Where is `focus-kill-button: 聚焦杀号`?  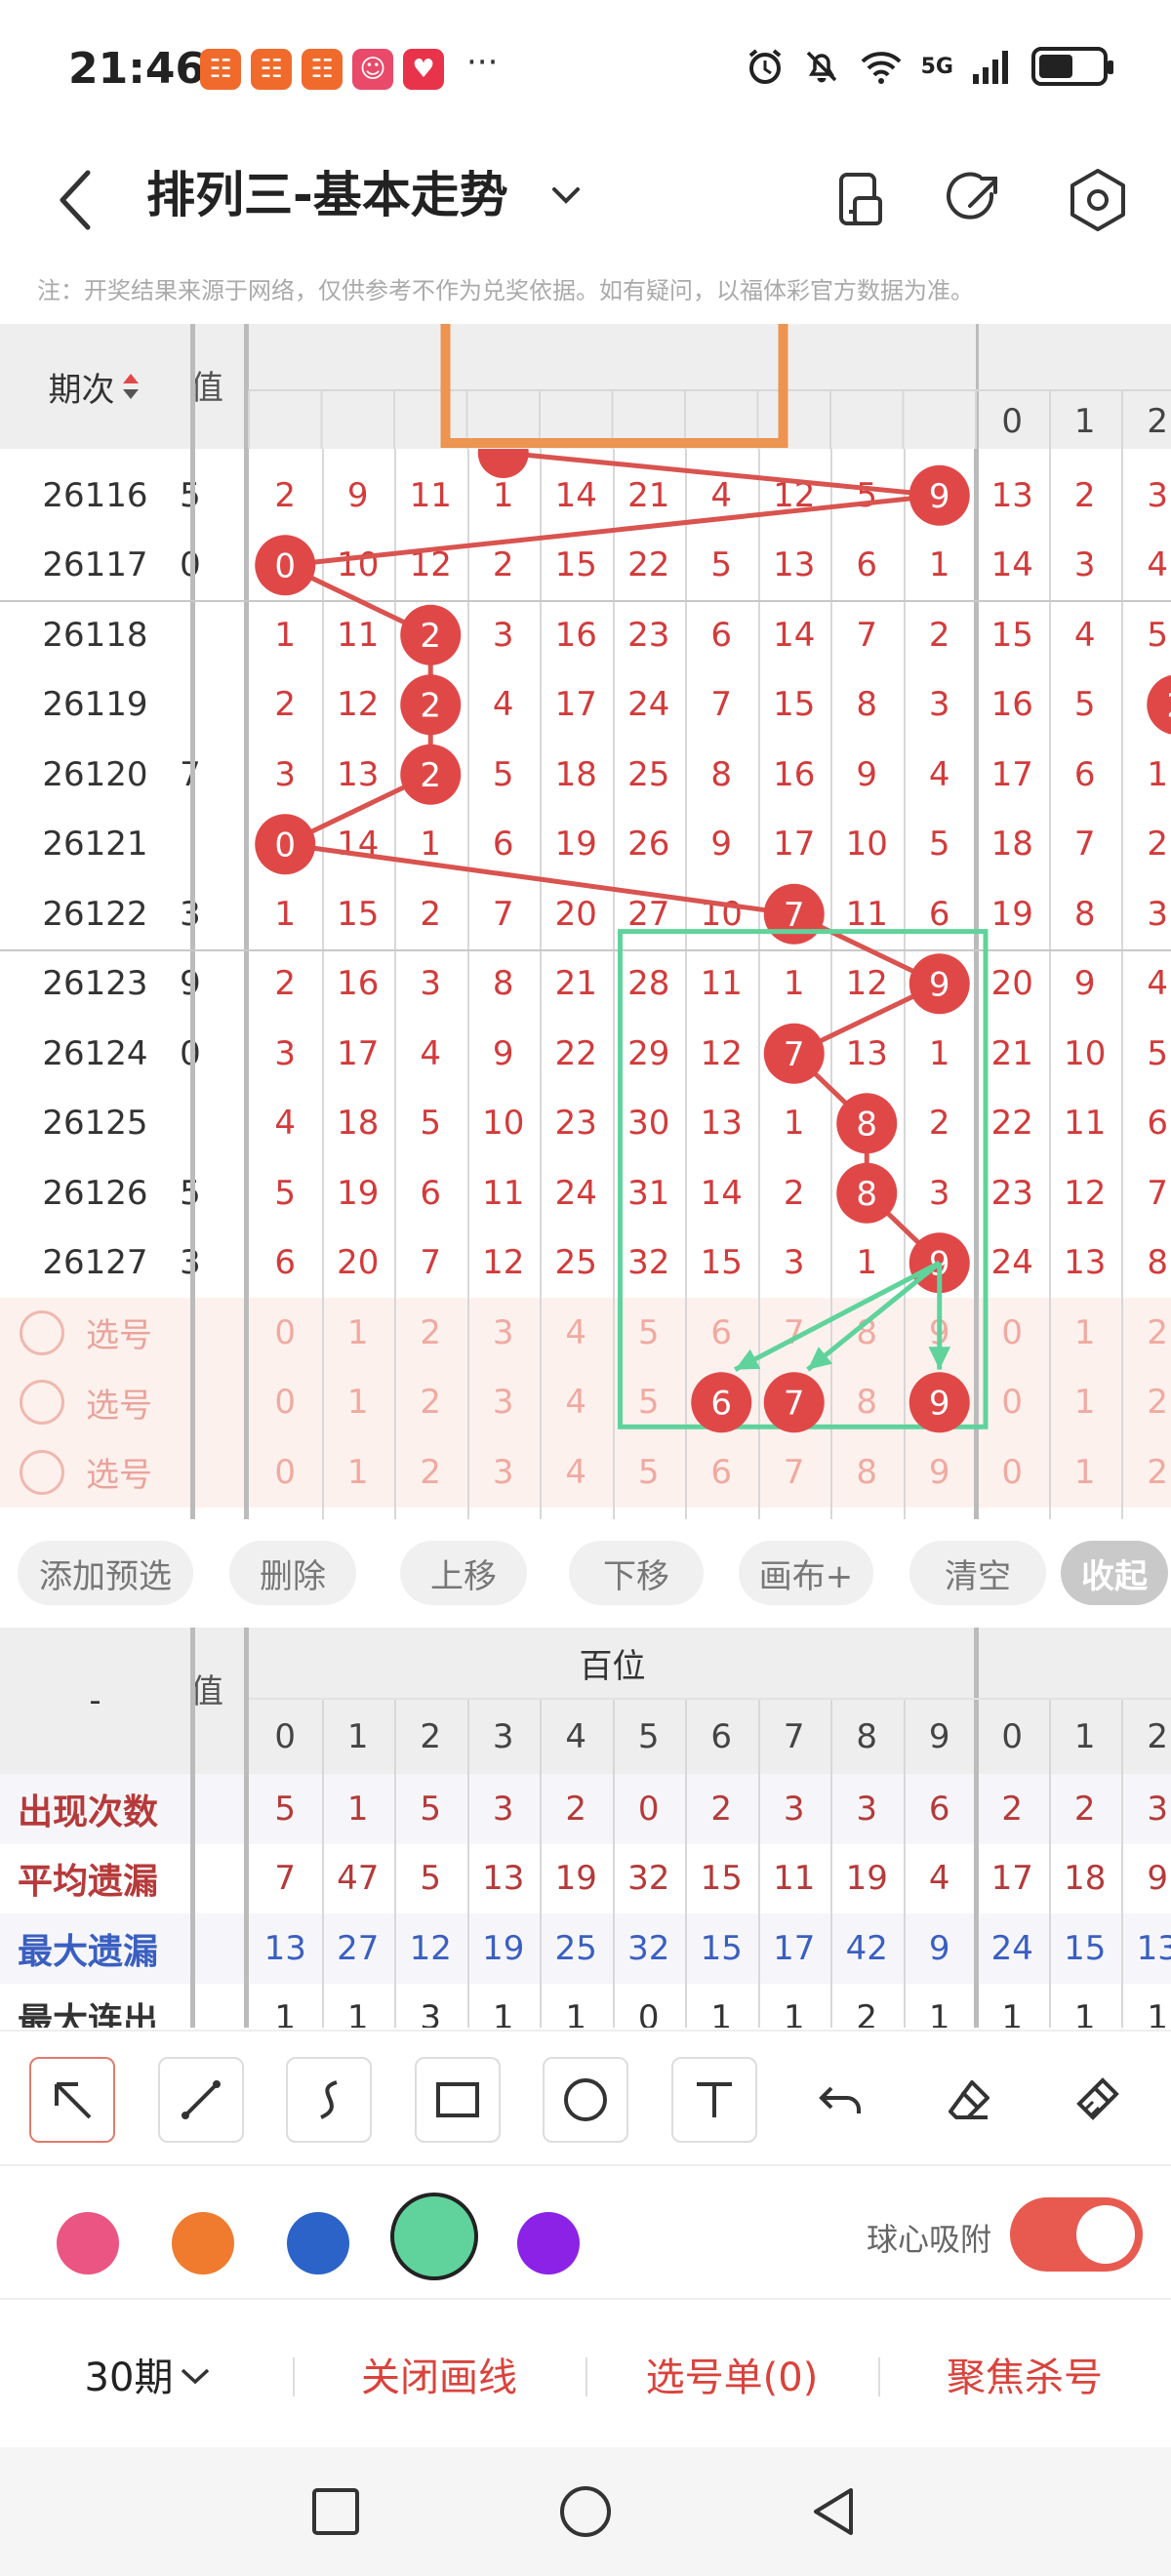 focus-kill-button: 聚焦杀号 is located at coordinates (1025, 2374).